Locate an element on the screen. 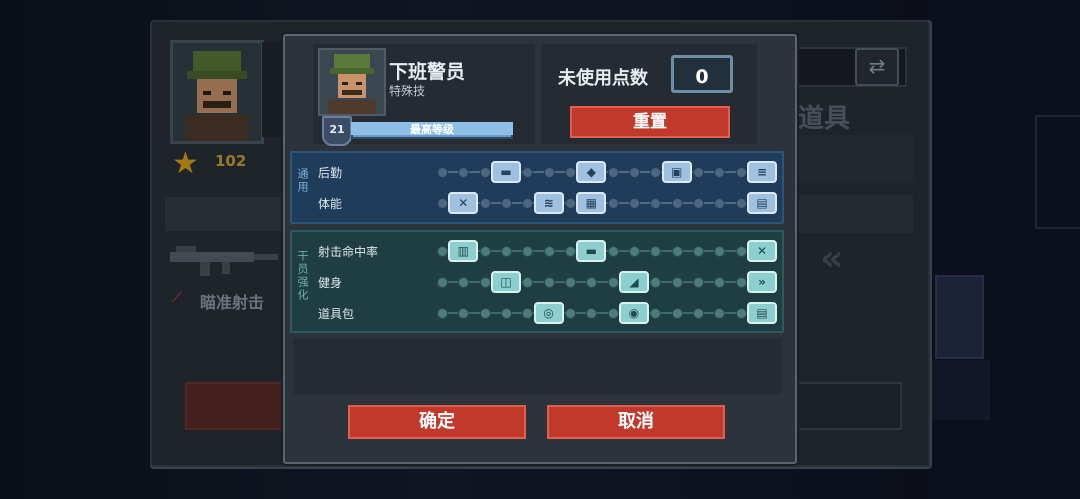 This screenshot has height=499, width=1080. level-badge: 21 is located at coordinates (337, 131).